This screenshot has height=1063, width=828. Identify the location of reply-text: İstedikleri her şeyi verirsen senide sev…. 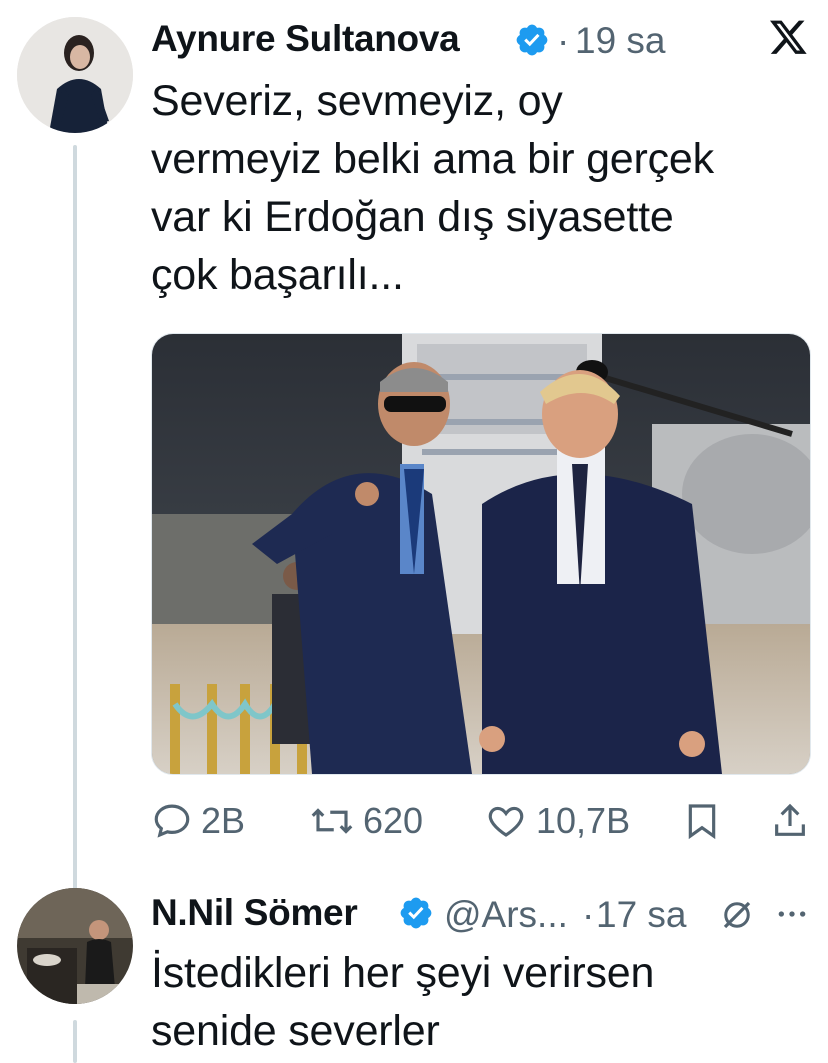
(486, 1002).